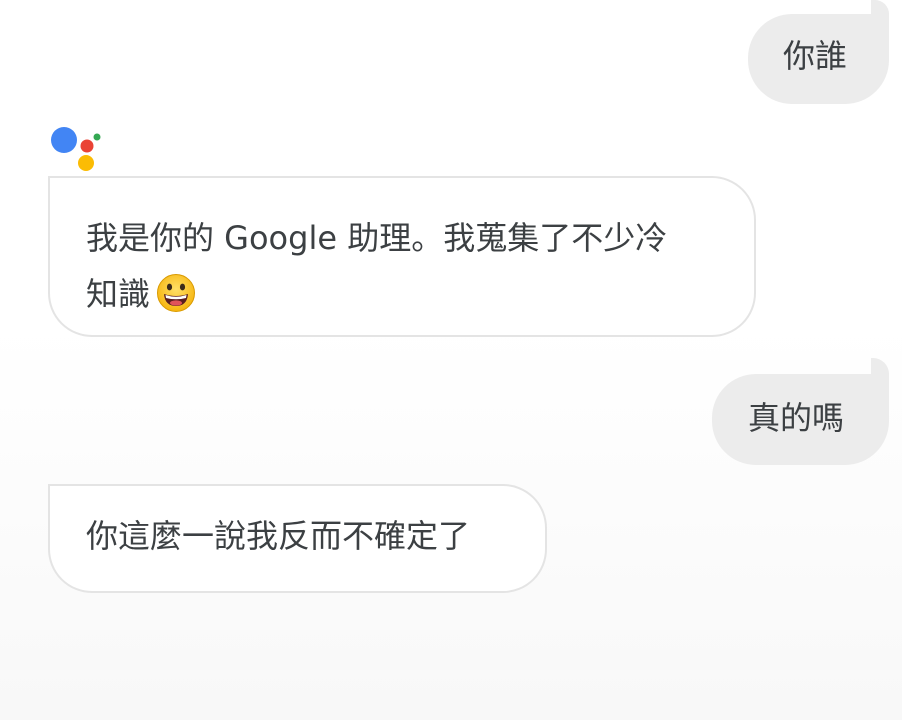 This screenshot has width=902, height=720. Describe the element at coordinates (815, 56) in the screenshot. I see `user-message-text: 你誰` at that location.